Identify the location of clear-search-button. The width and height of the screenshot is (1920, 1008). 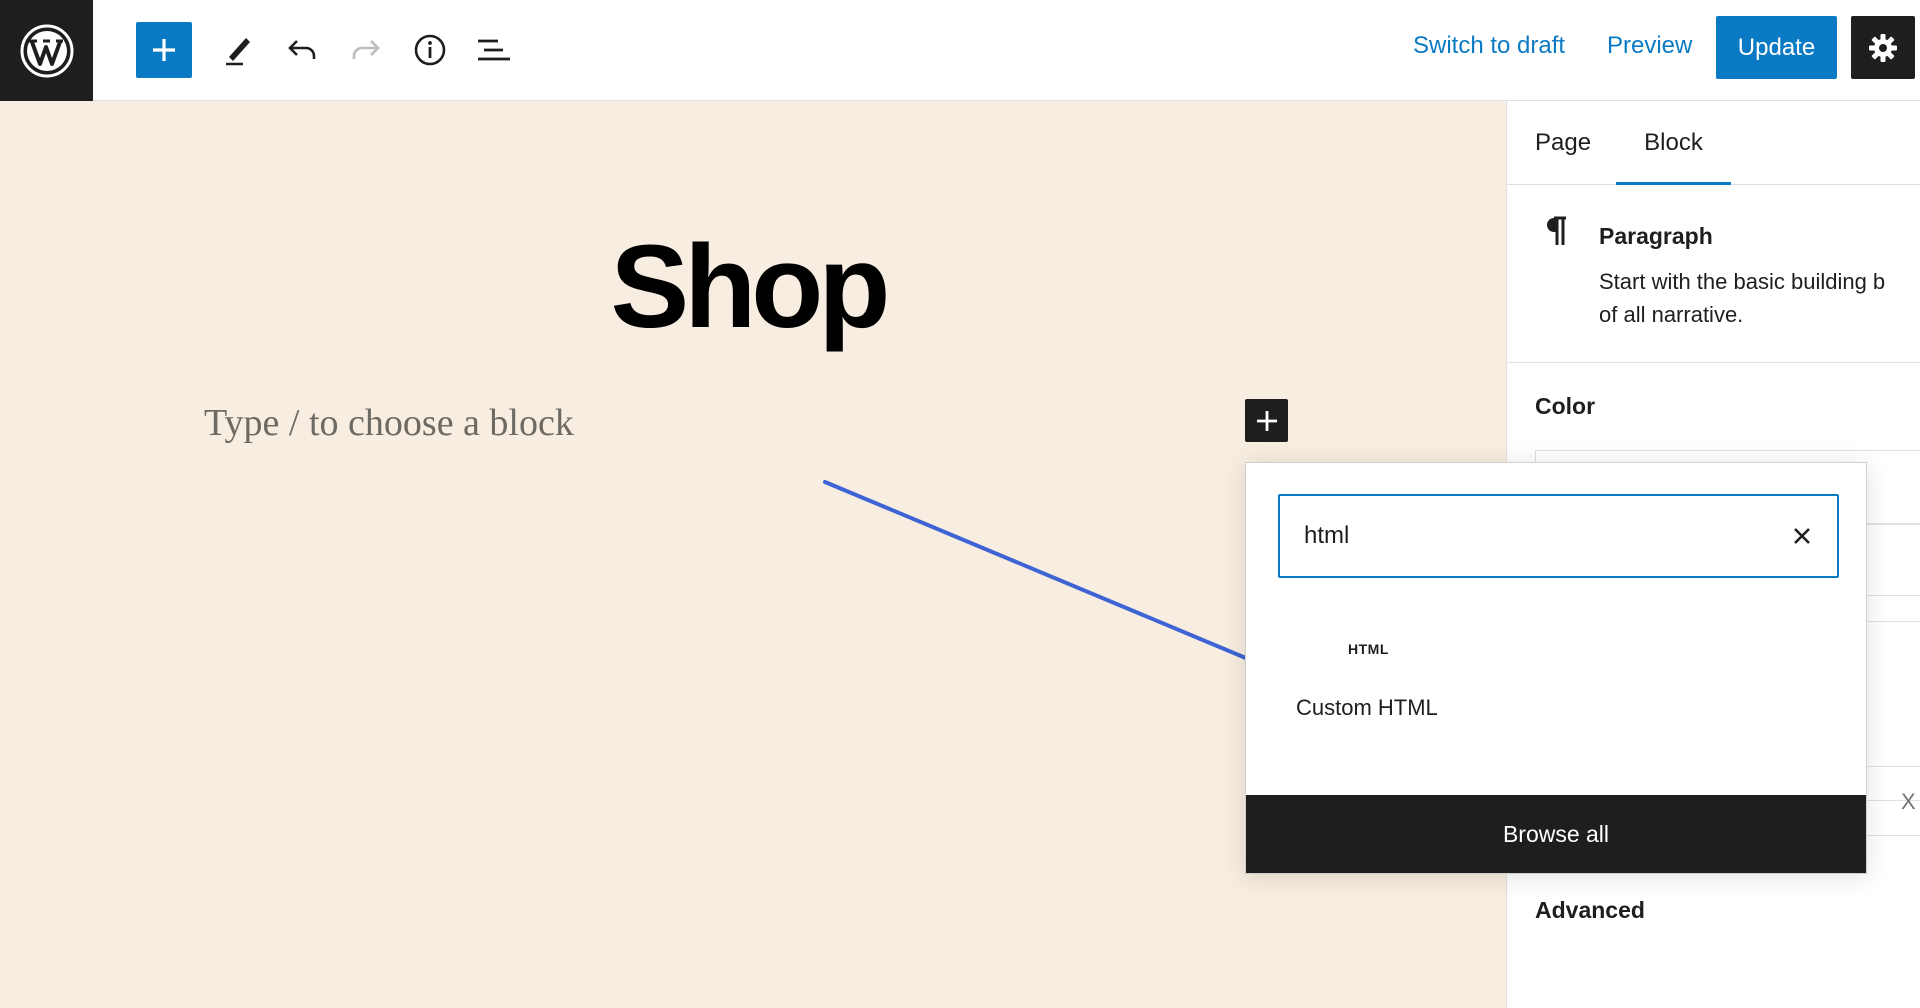
(1802, 536).